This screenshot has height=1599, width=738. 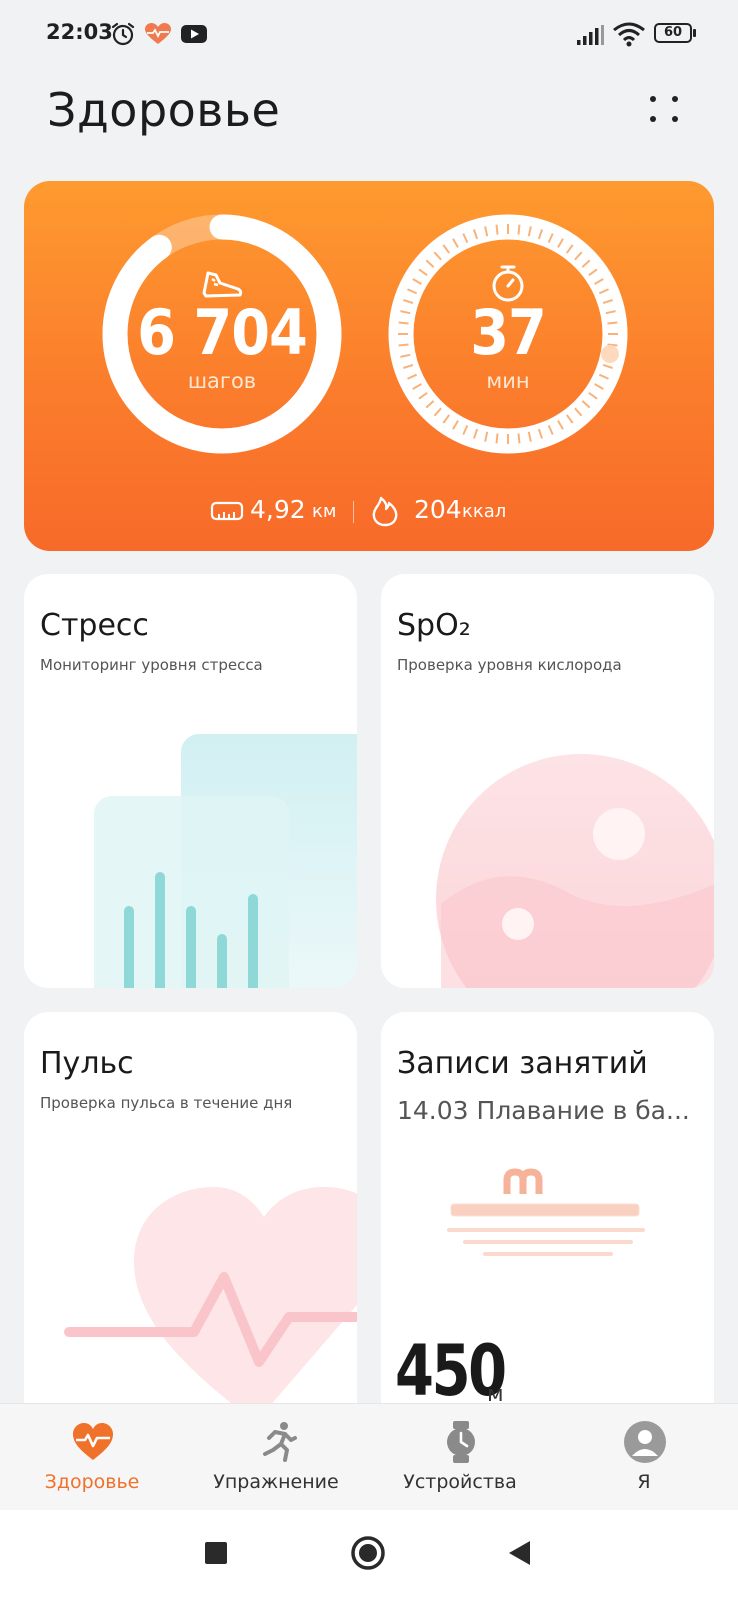 I want to click on nav-label-me: Я, so click(x=644, y=1482).